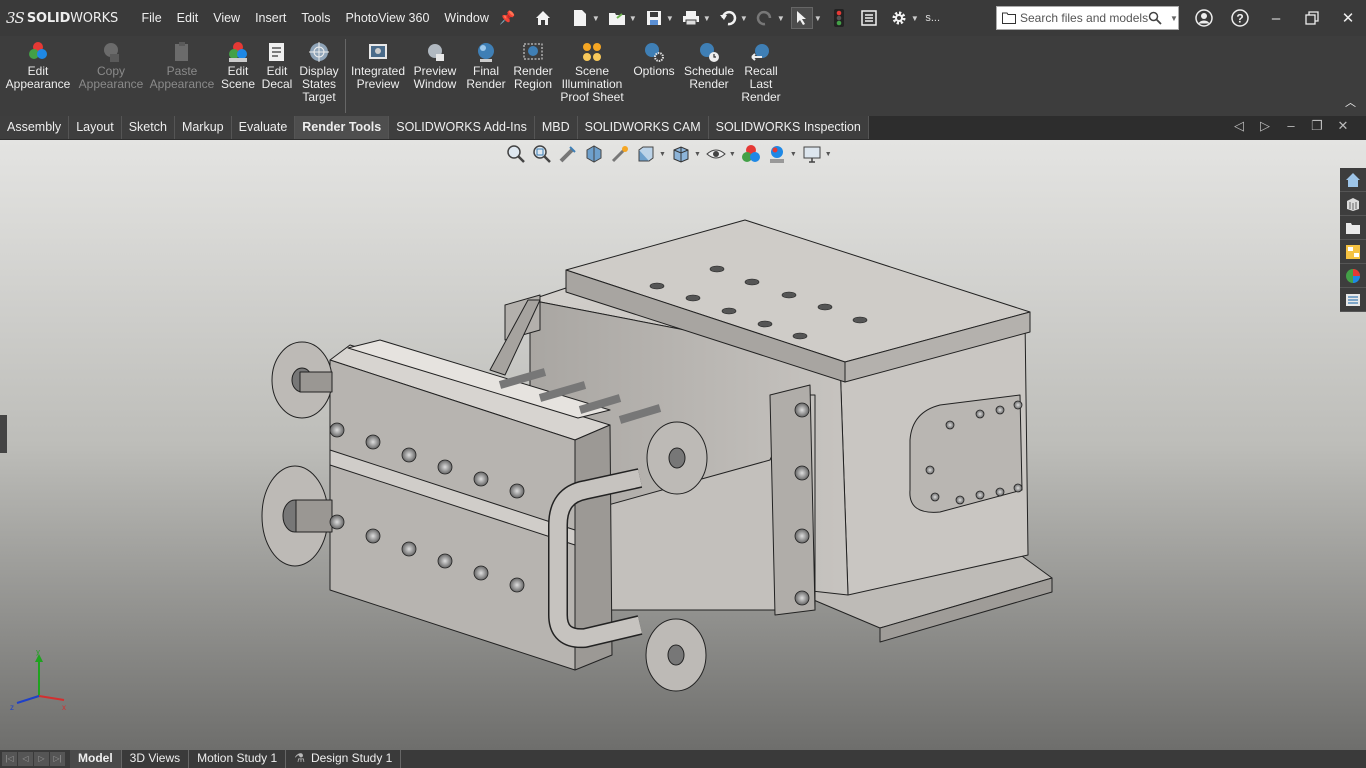 The width and height of the screenshot is (1366, 768). I want to click on help-icon: ?, so click(1240, 18).